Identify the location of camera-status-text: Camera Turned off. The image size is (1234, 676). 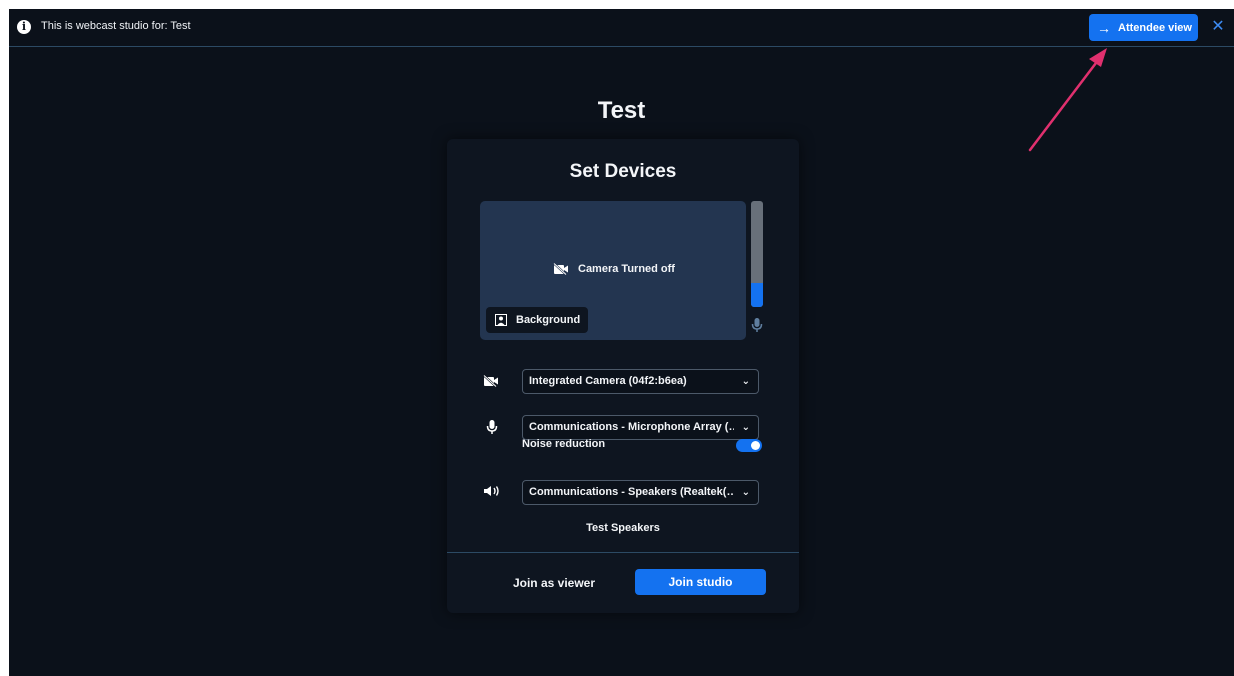
(626, 269).